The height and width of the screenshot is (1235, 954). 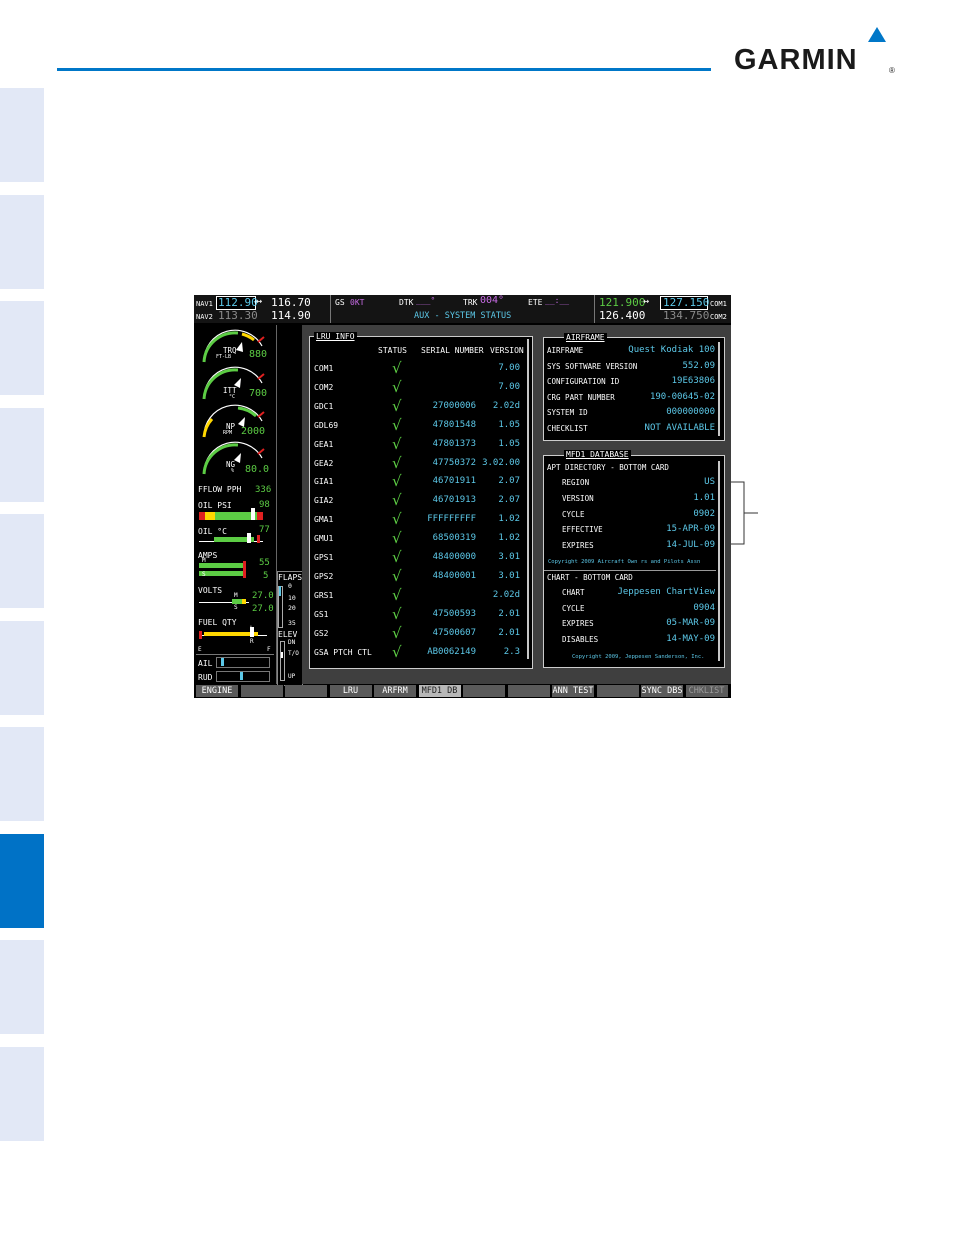 I want to click on nav1-label: NAV1, so click(x=204, y=304).